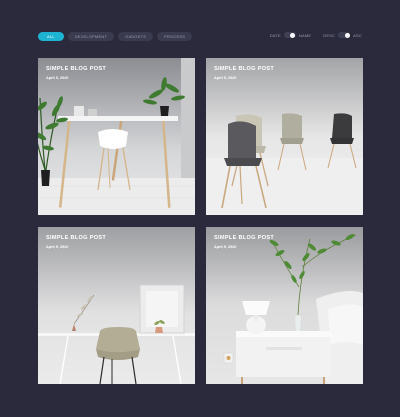 This screenshot has height=417, width=400. Describe the element at coordinates (51, 36) in the screenshot. I see `filter-all-button: ALL` at that location.